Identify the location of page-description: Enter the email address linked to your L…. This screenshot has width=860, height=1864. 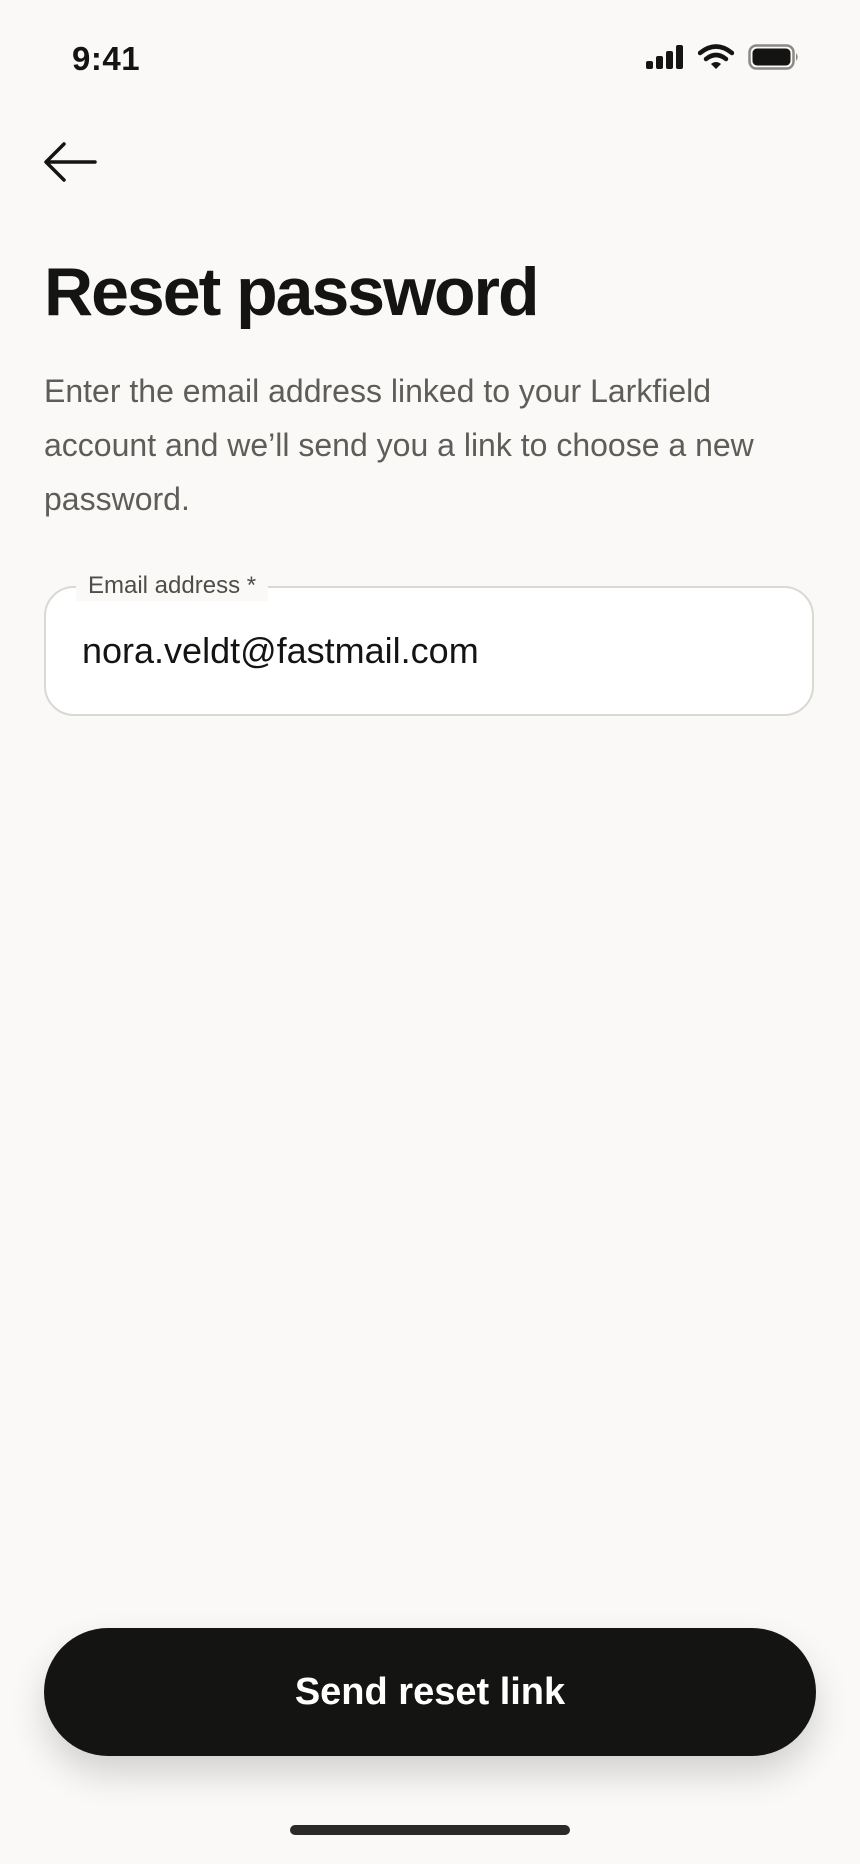
(399, 445).